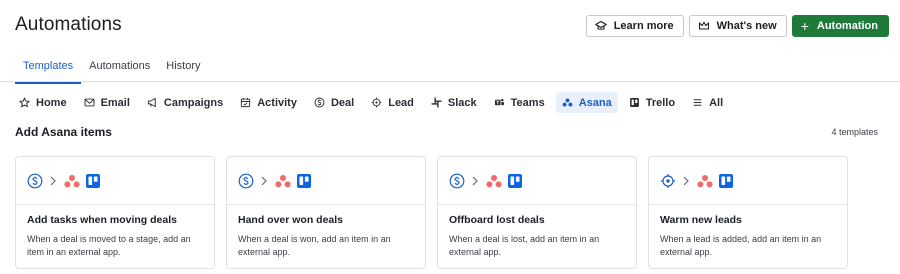  I want to click on filter-asana: Asana, so click(586, 102).